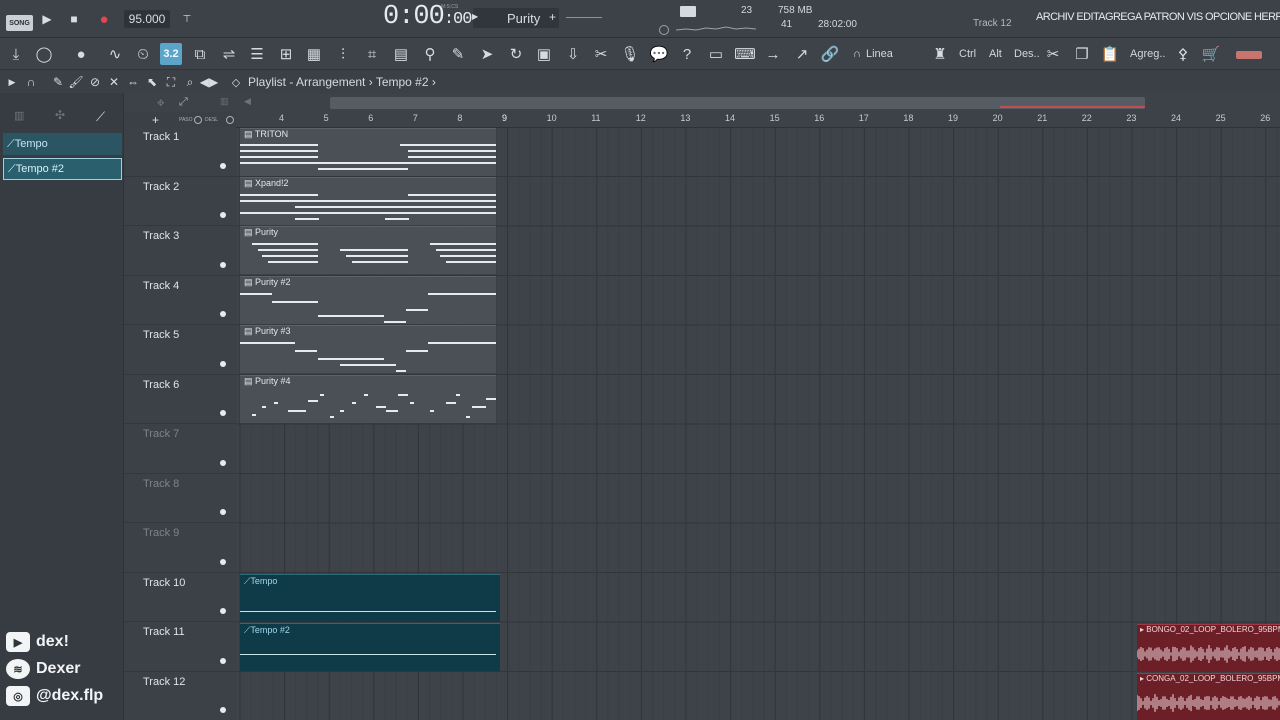 This screenshot has height=720, width=1280. What do you see at coordinates (343, 54) in the screenshot?
I see `mixer-icon: ⫶` at bounding box center [343, 54].